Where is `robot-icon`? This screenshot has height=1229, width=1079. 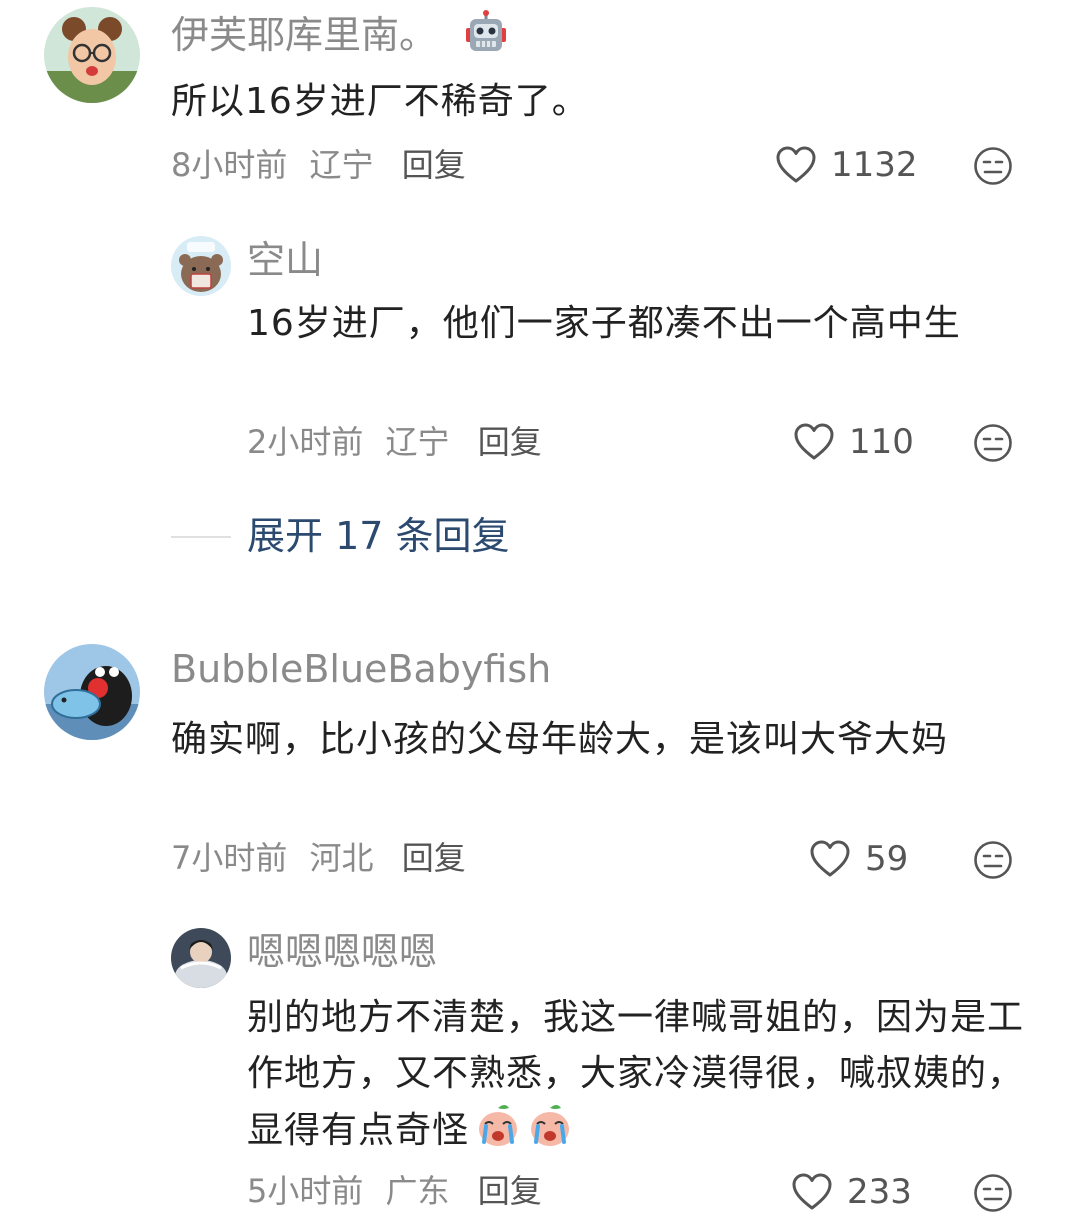
robot-icon is located at coordinates (486, 33).